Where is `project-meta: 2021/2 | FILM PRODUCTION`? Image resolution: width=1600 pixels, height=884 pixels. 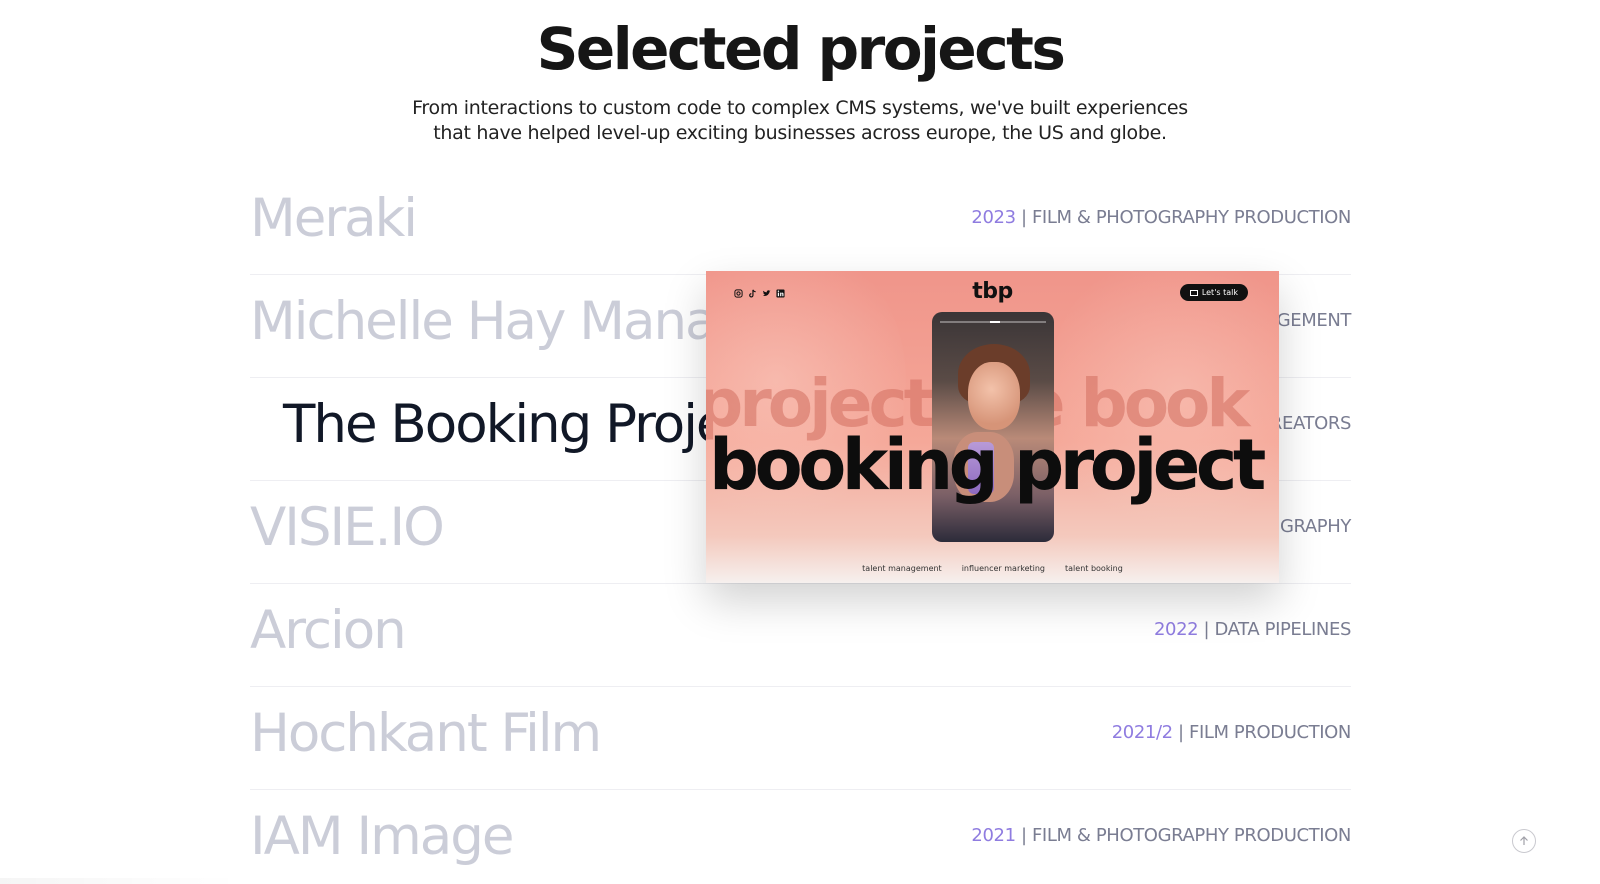 project-meta: 2021/2 | FILM PRODUCTION is located at coordinates (1231, 733).